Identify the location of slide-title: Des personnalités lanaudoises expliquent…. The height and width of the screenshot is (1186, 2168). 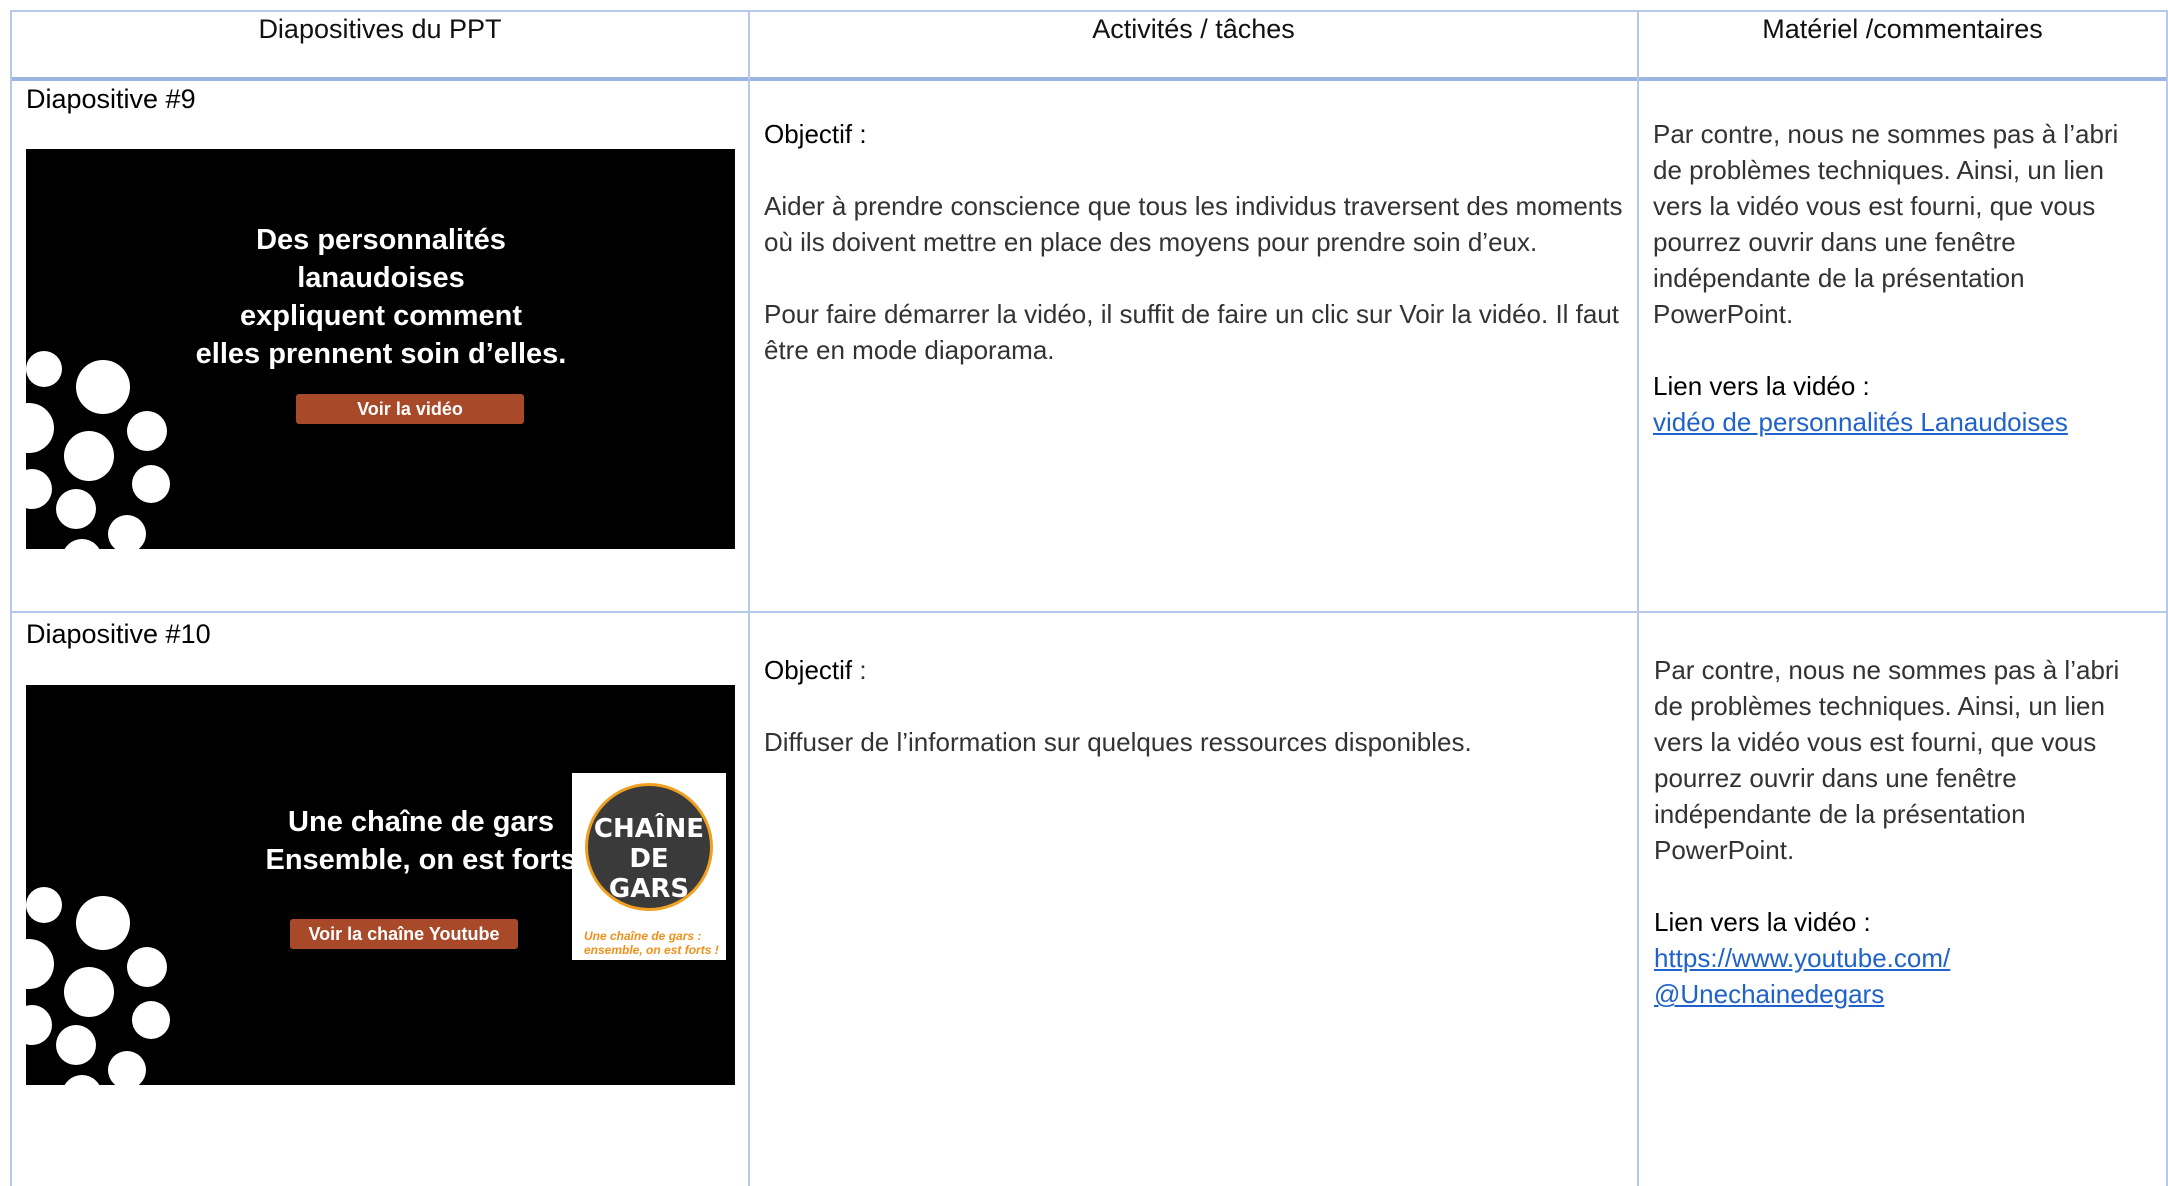
(381, 297).